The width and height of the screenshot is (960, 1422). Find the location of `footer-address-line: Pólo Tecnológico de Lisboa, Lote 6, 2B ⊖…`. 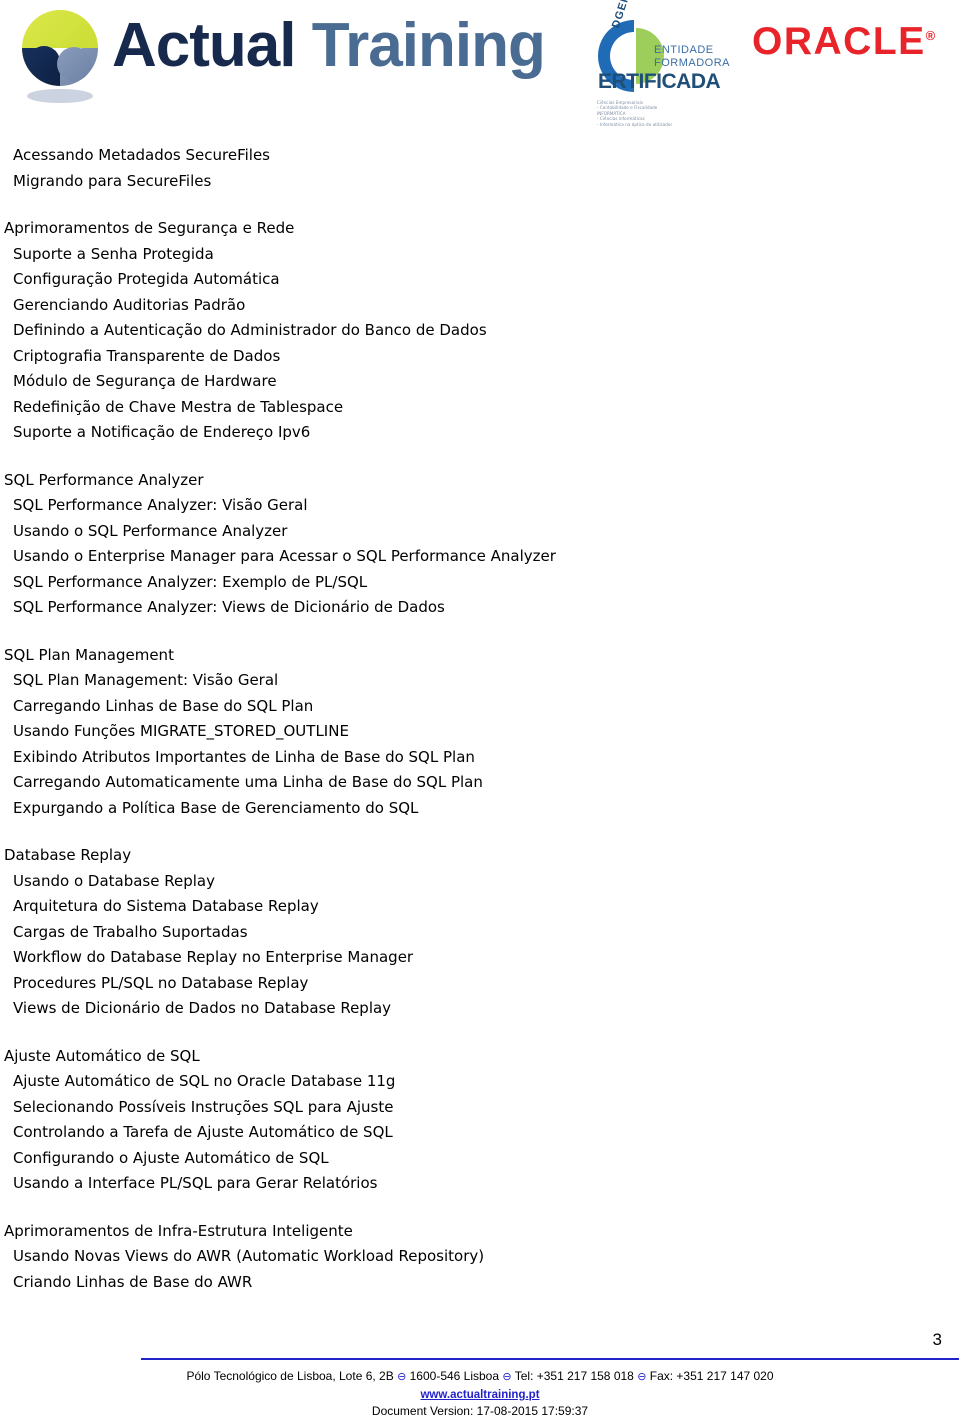

footer-address-line: Pólo Tecnológico de Lisboa, Lote 6, 2B ⊖… is located at coordinates (480, 1376).